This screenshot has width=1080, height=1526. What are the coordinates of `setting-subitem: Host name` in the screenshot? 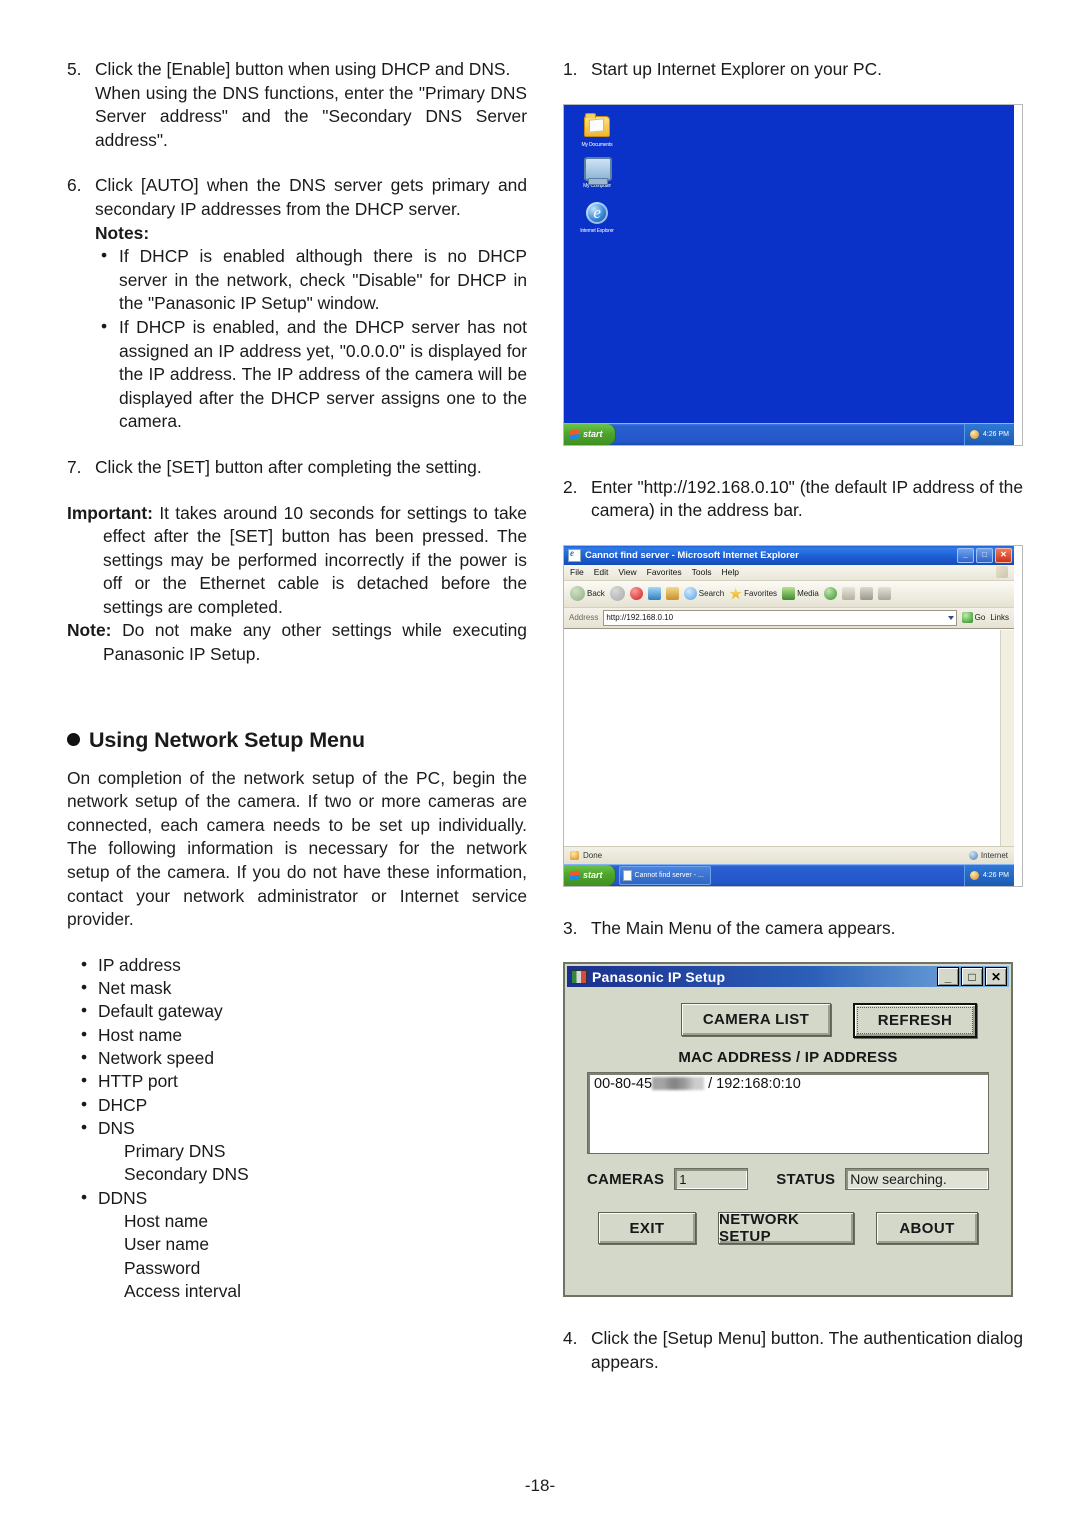 It's located at (166, 1221).